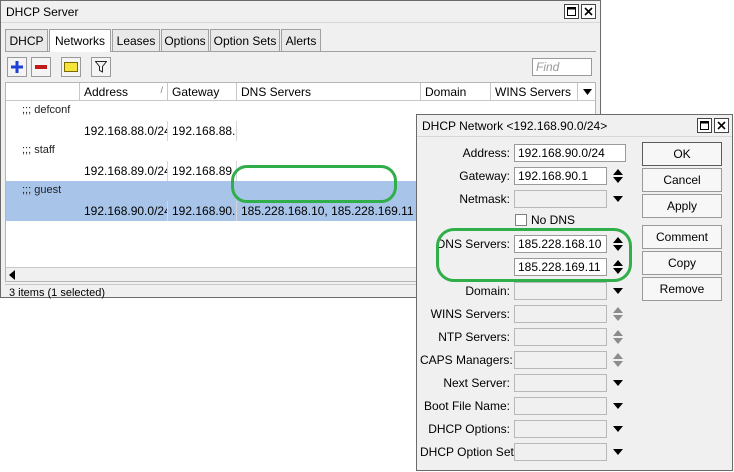 Image resolution: width=734 pixels, height=472 pixels. Describe the element at coordinates (618, 314) in the screenshot. I see `wins-servers-add-remove` at that location.